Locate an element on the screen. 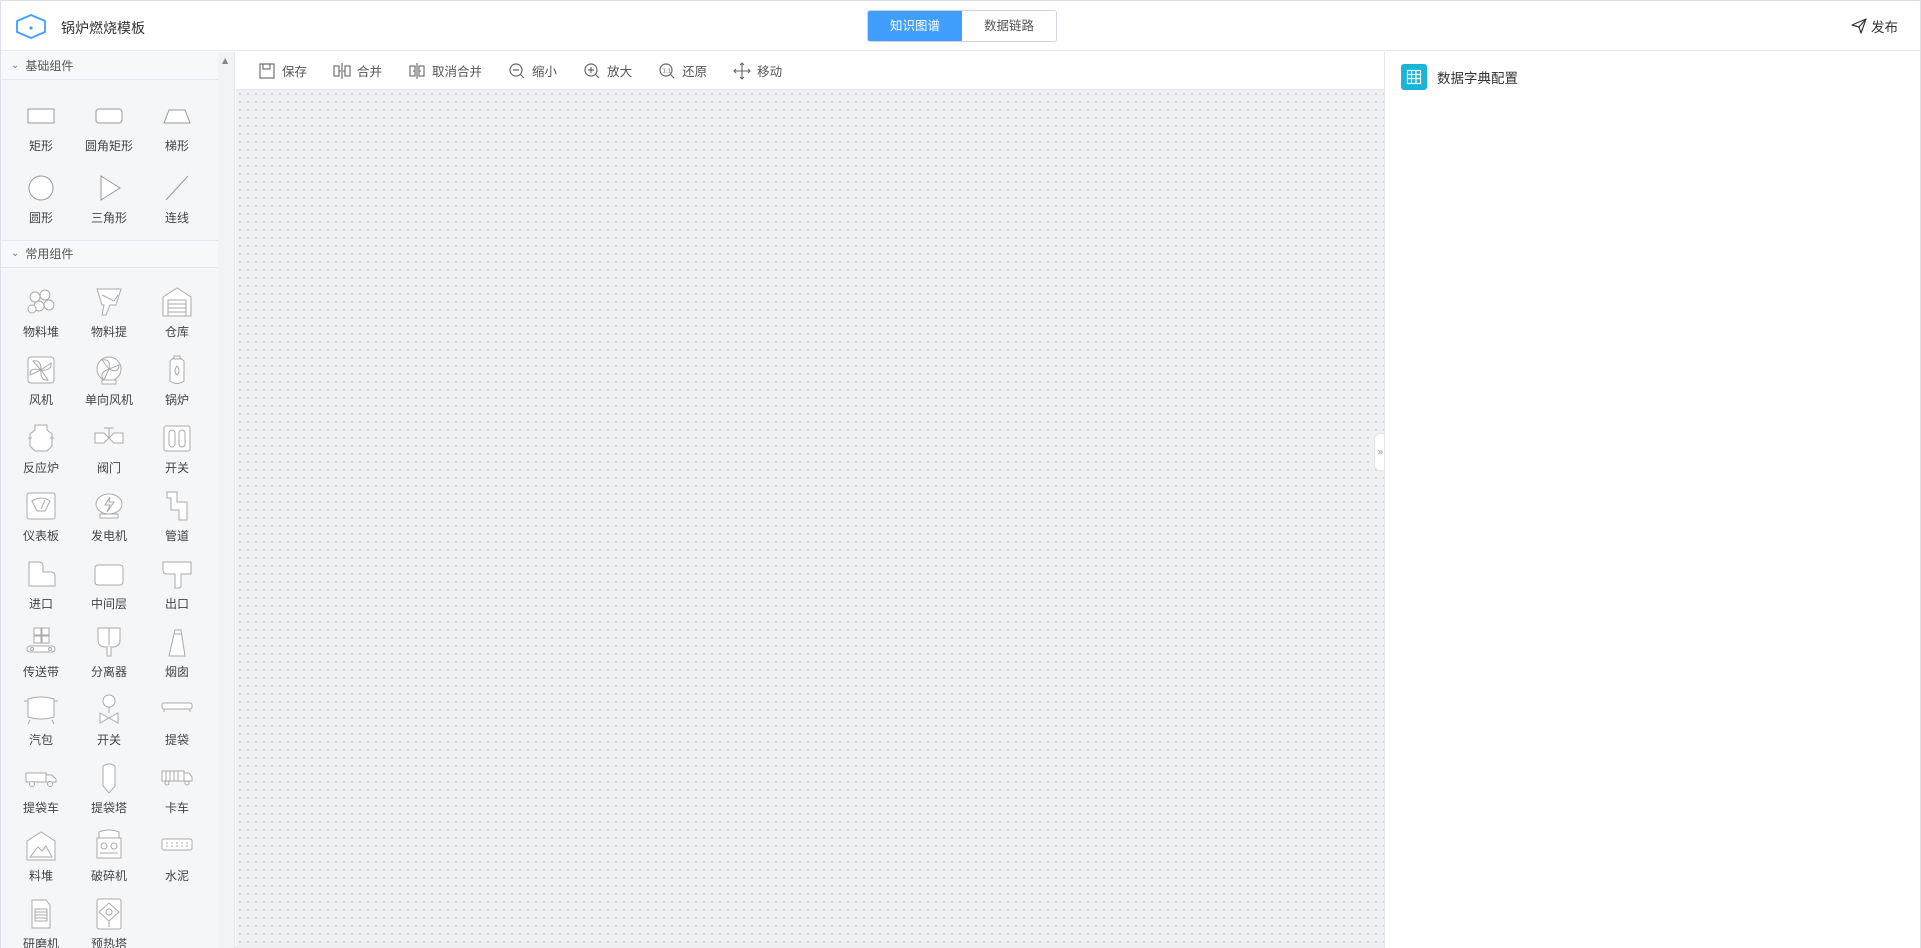 This screenshot has width=1921, height=948. component-bag-tower: 提袋塔 is located at coordinates (109, 788).